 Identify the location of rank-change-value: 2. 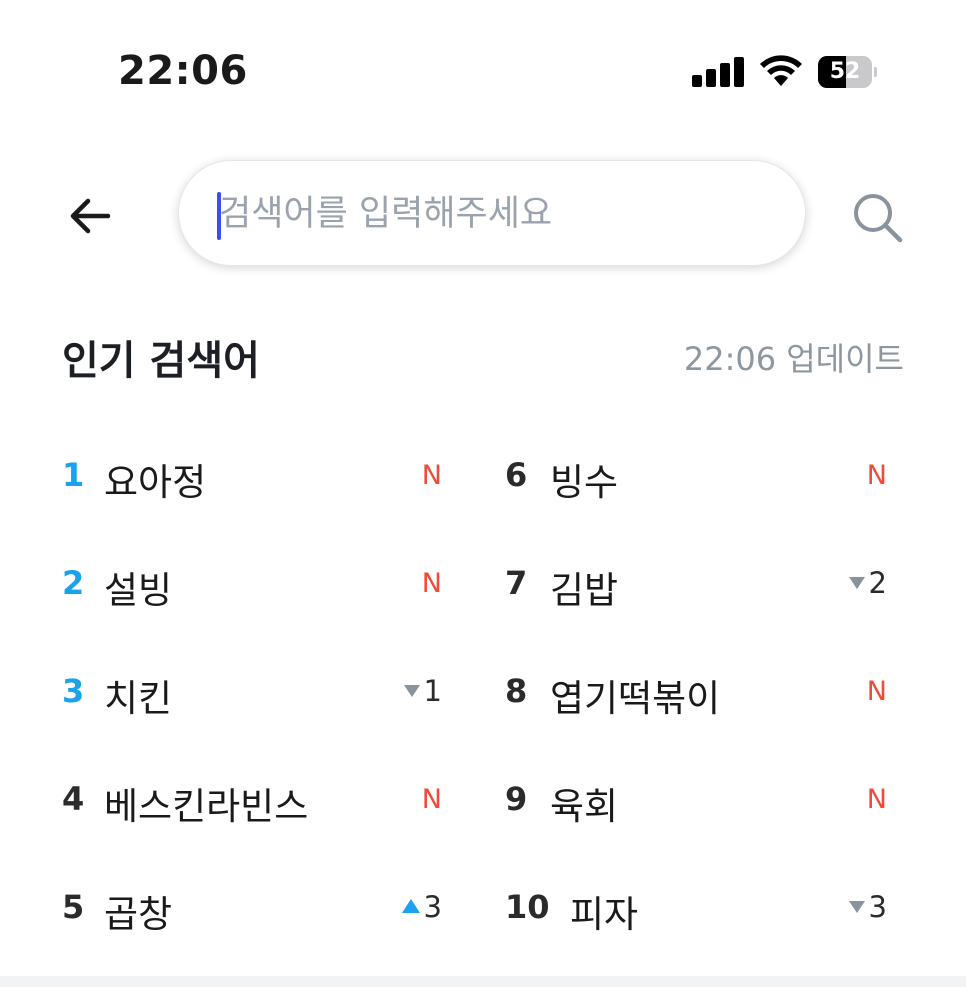
(877, 583).